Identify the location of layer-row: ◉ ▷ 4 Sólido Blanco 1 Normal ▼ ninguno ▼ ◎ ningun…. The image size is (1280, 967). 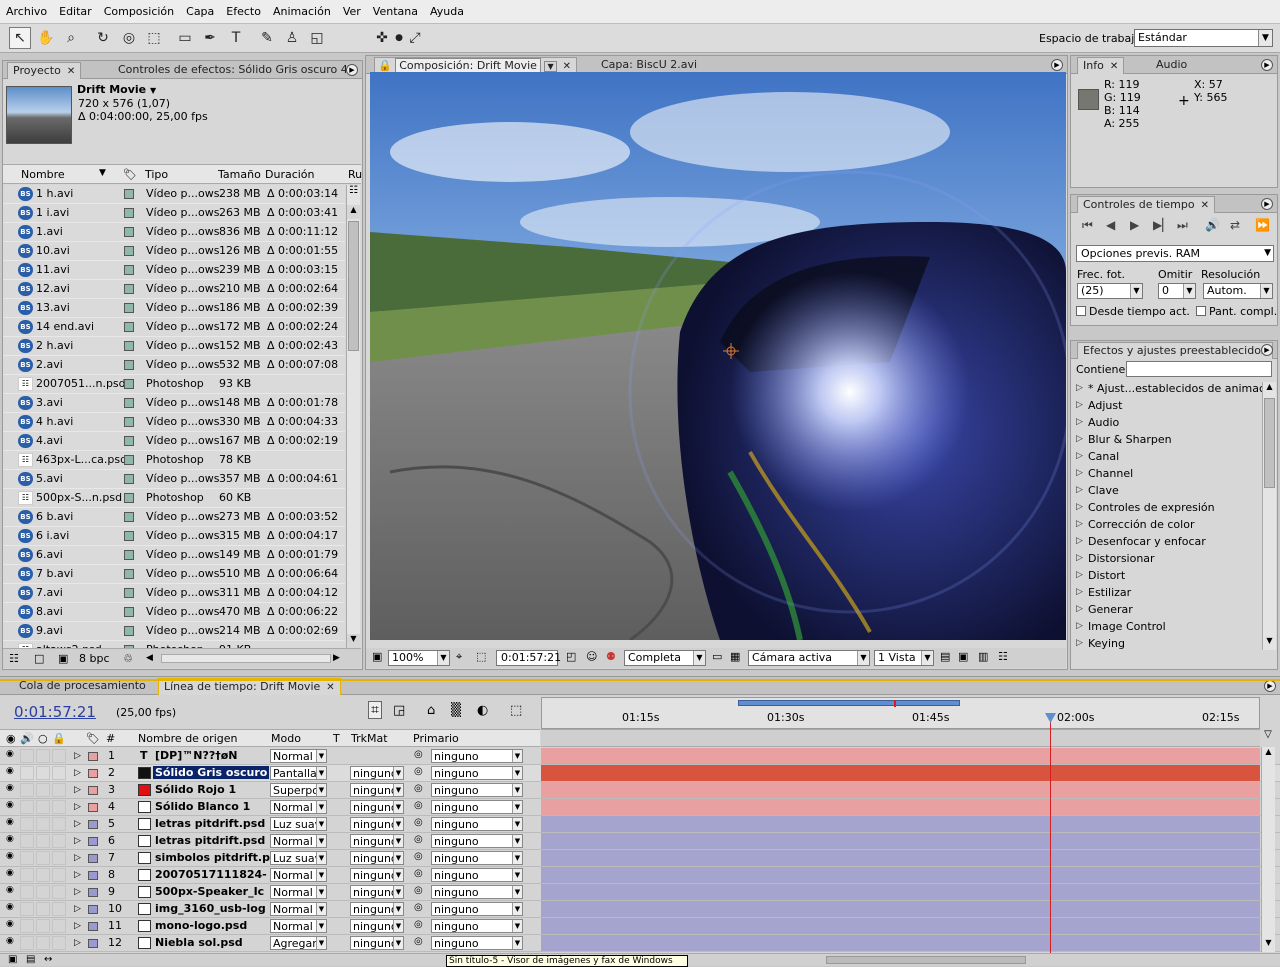
(640, 807).